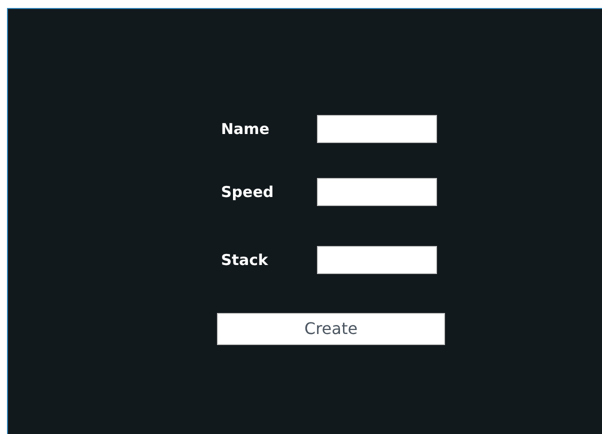  Describe the element at coordinates (247, 192) in the screenshot. I see `field-label: Speed` at that location.